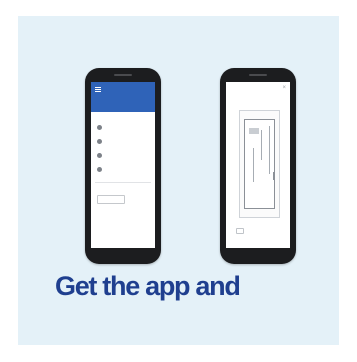 This screenshot has width=357, height=362. What do you see at coordinates (284, 88) in the screenshot?
I see `close-icon: ×` at bounding box center [284, 88].